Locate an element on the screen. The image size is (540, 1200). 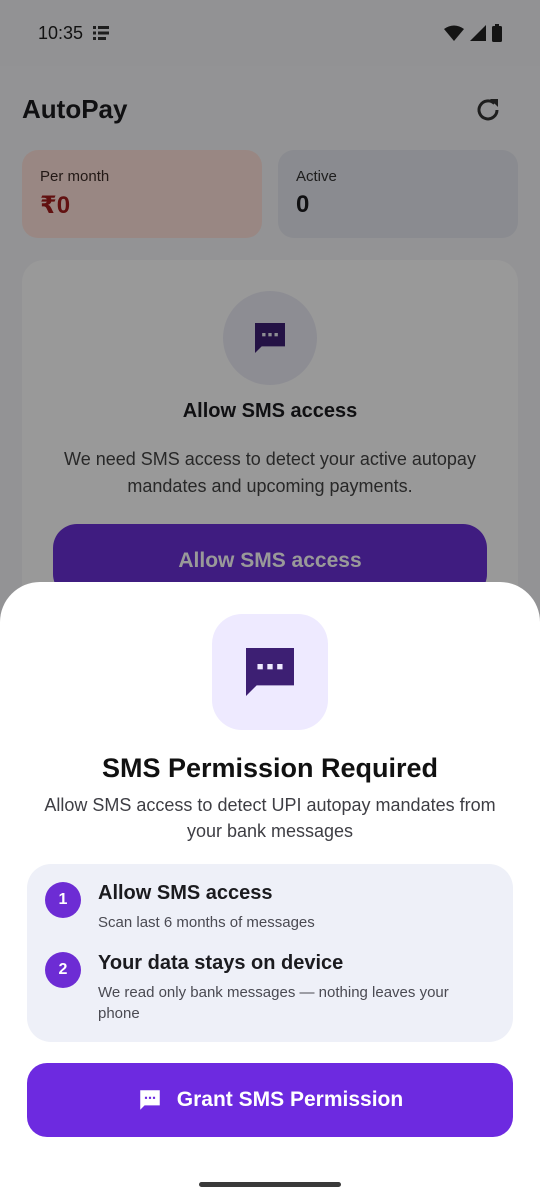
step-number-badge: 2 is located at coordinates (63, 970).